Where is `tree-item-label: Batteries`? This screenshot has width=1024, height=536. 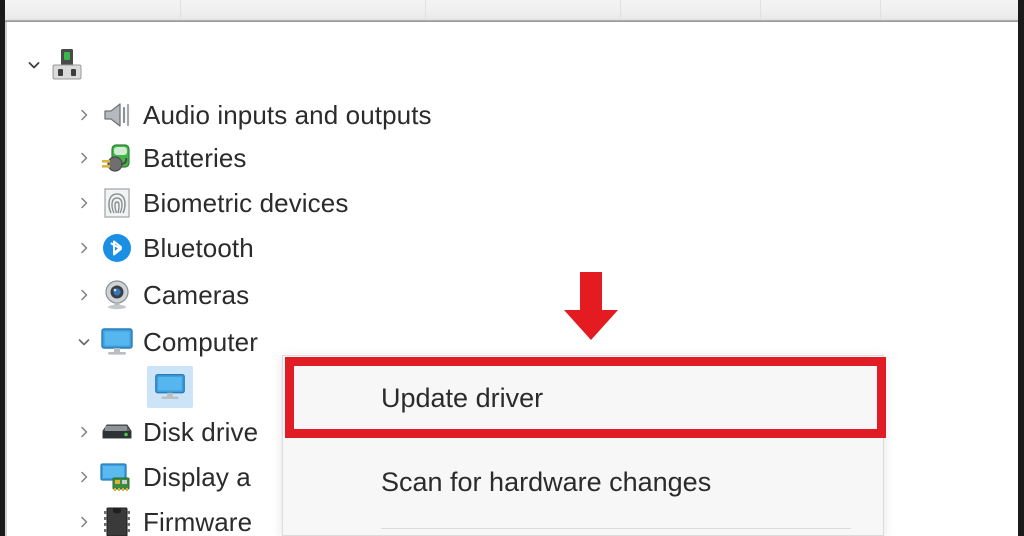
tree-item-label: Batteries is located at coordinates (195, 157).